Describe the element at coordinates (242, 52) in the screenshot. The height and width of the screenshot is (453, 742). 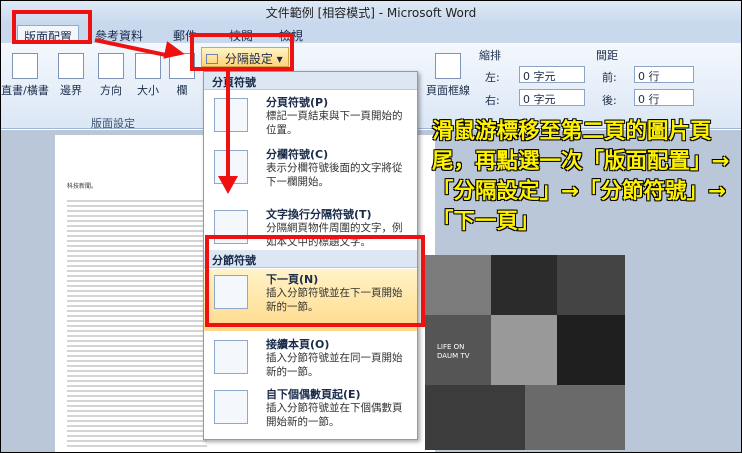
I see `highlight-breaks-button` at that location.